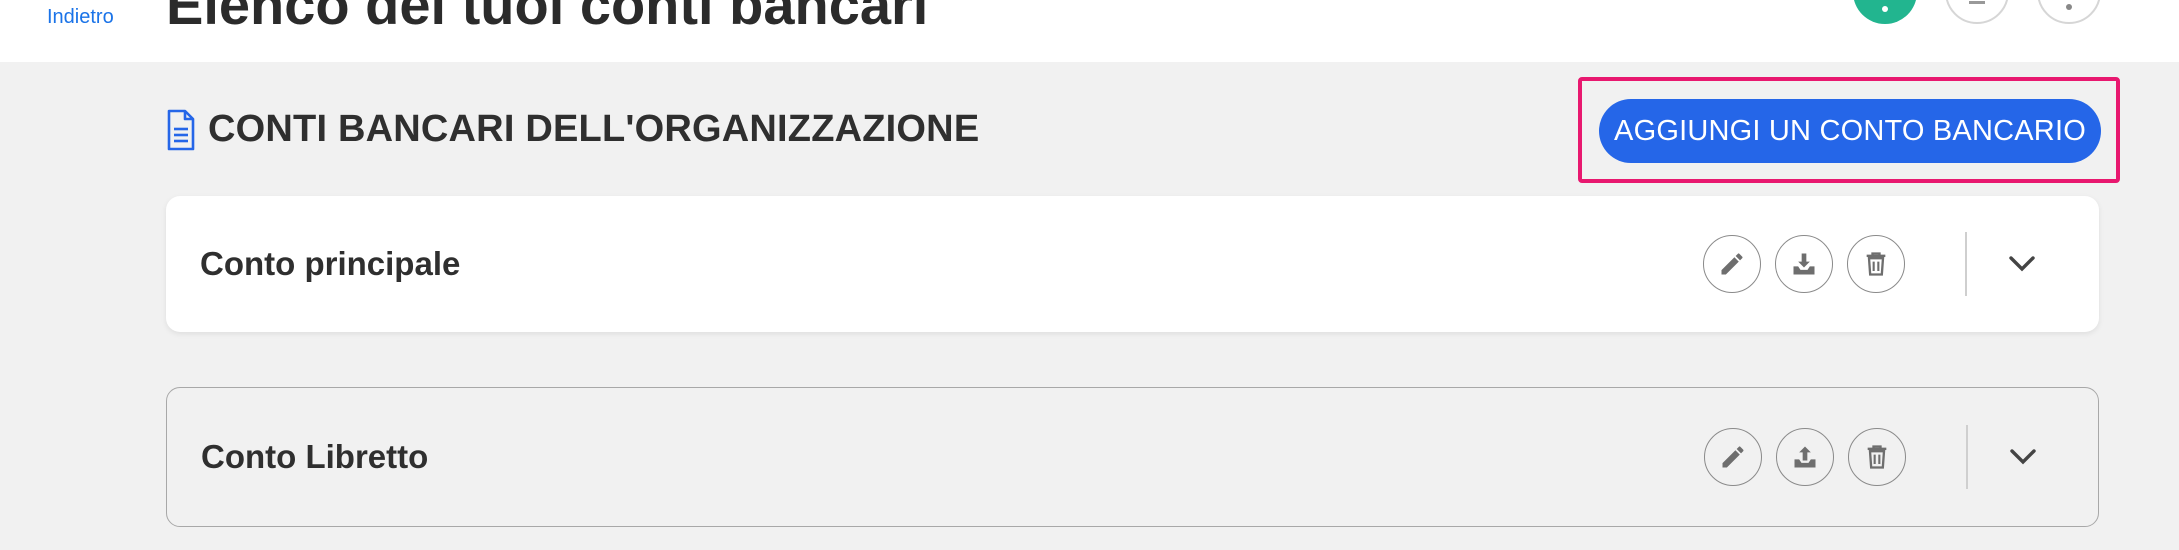 This screenshot has height=550, width=2179. I want to click on account-name: Conto principale, so click(330, 263).